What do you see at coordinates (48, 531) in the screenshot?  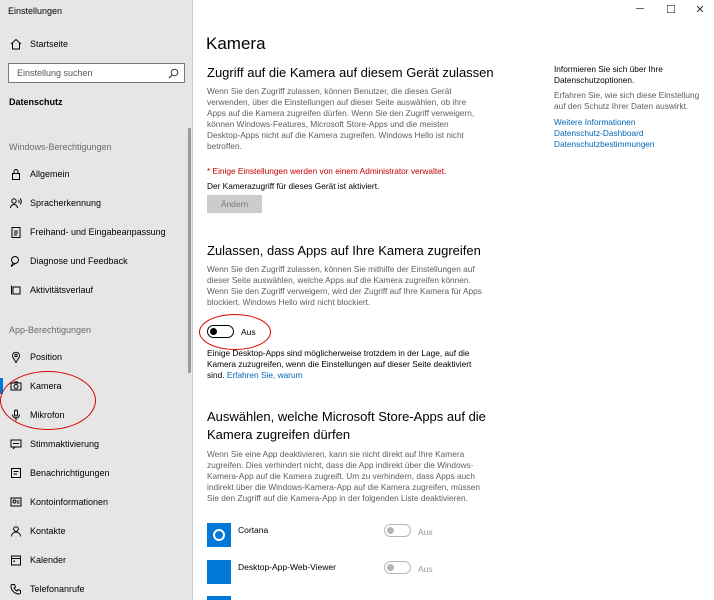 I see `sidebar-item-label: Kontakte` at bounding box center [48, 531].